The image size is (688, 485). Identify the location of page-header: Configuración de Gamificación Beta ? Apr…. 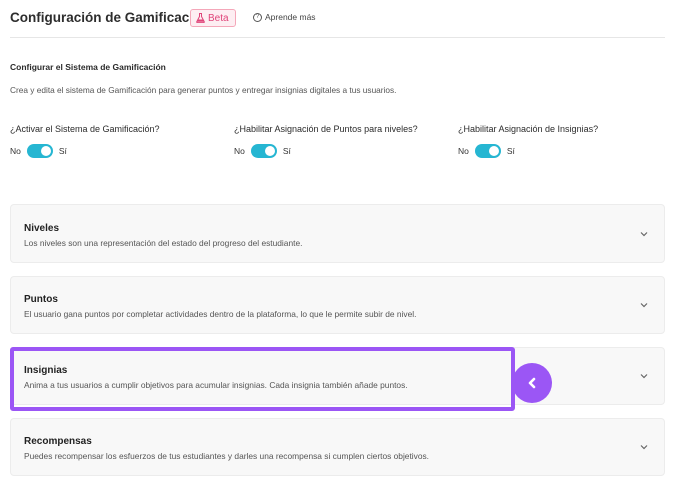
(337, 23).